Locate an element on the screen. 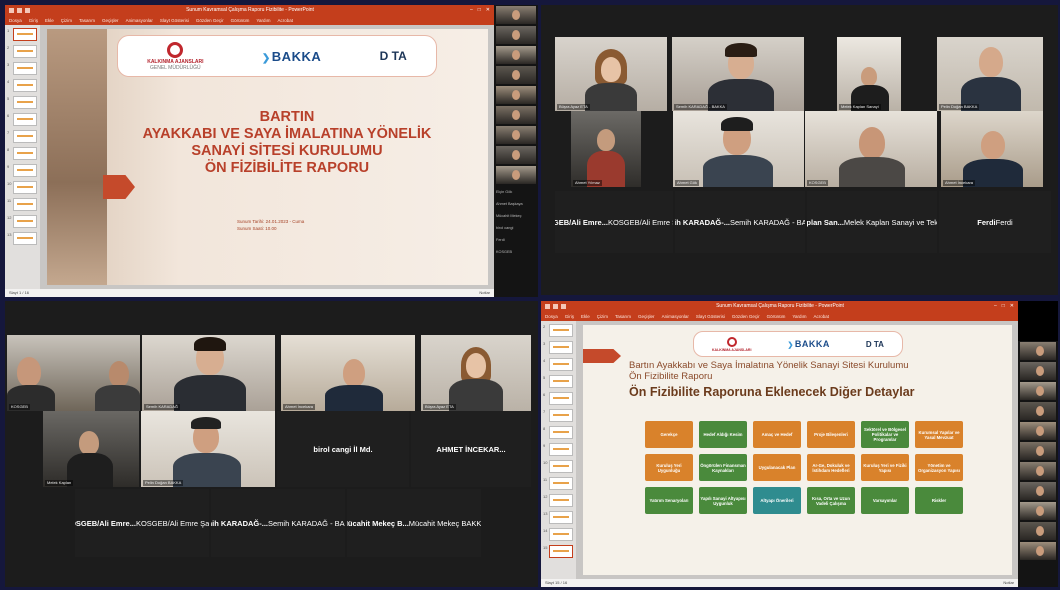 This screenshot has width=1060, height=590. slide-thumbnail: 13 is located at coordinates (22, 238).